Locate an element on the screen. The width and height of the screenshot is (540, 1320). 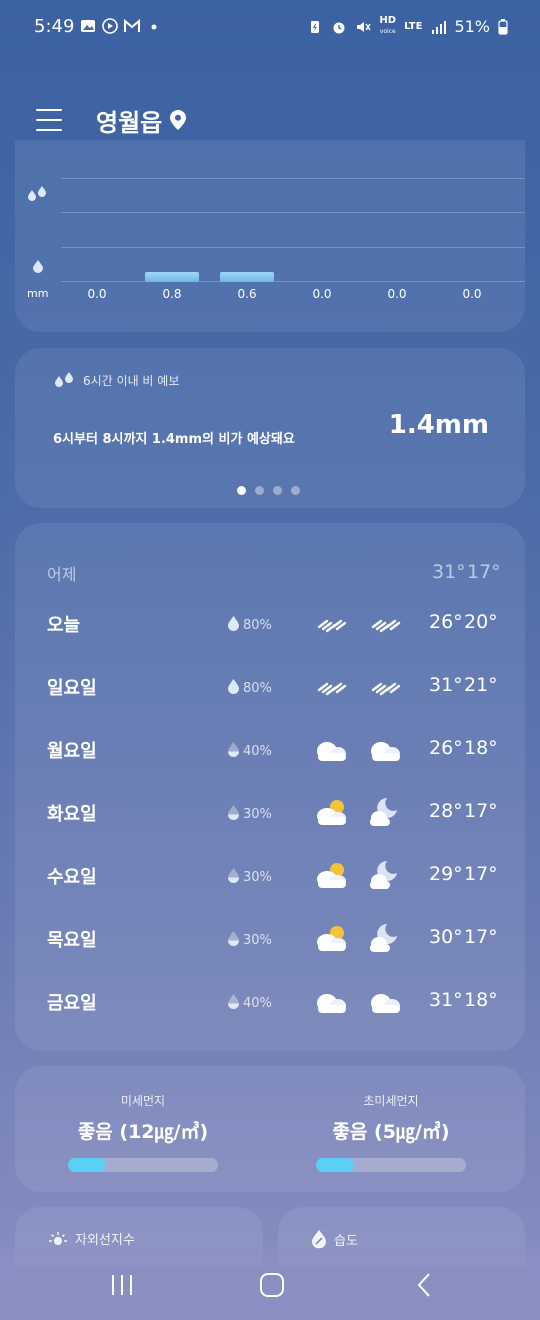
fine-dust: 미세먼지 좋음 (12㎍/㎥) is located at coordinates (143, 1119).